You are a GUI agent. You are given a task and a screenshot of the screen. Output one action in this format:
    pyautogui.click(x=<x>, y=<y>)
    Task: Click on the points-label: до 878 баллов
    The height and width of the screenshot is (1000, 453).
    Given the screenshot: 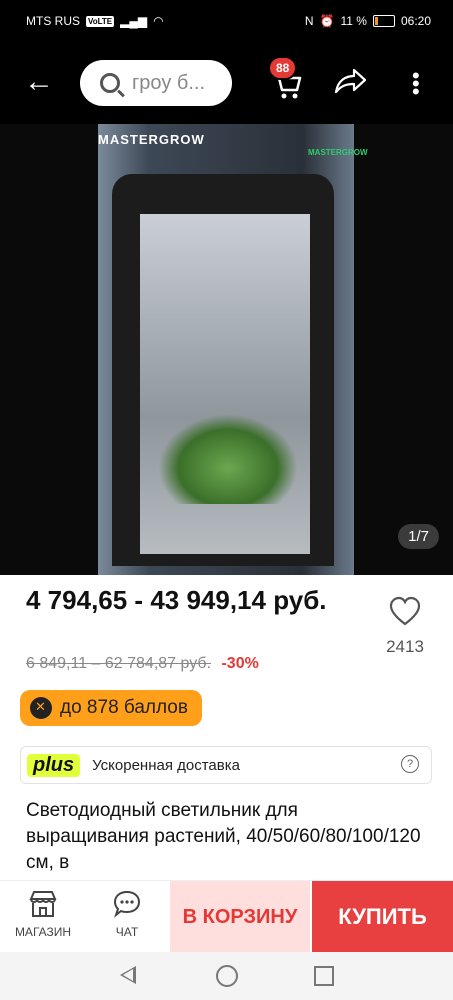 What is the action you would take?
    pyautogui.click(x=124, y=707)
    